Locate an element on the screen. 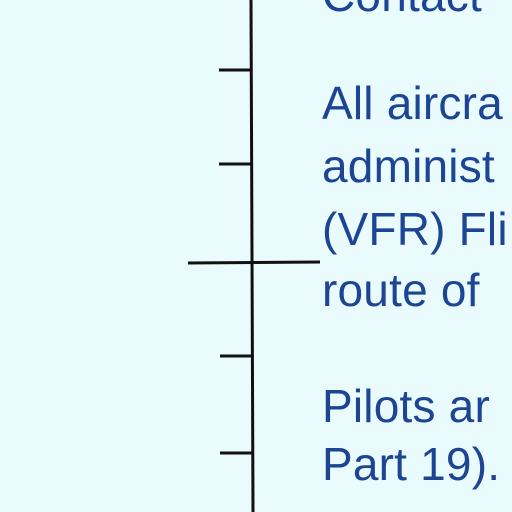  note-heading: Contact is located at coordinates (402, 9).